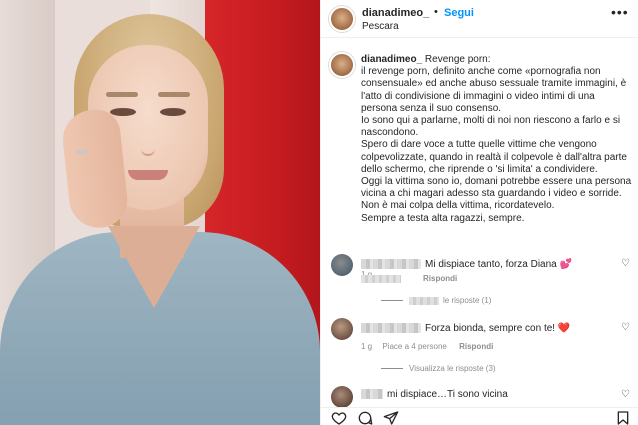  Describe the element at coordinates (391, 59) in the screenshot. I see `caption-username: dianadimeo_` at that location.